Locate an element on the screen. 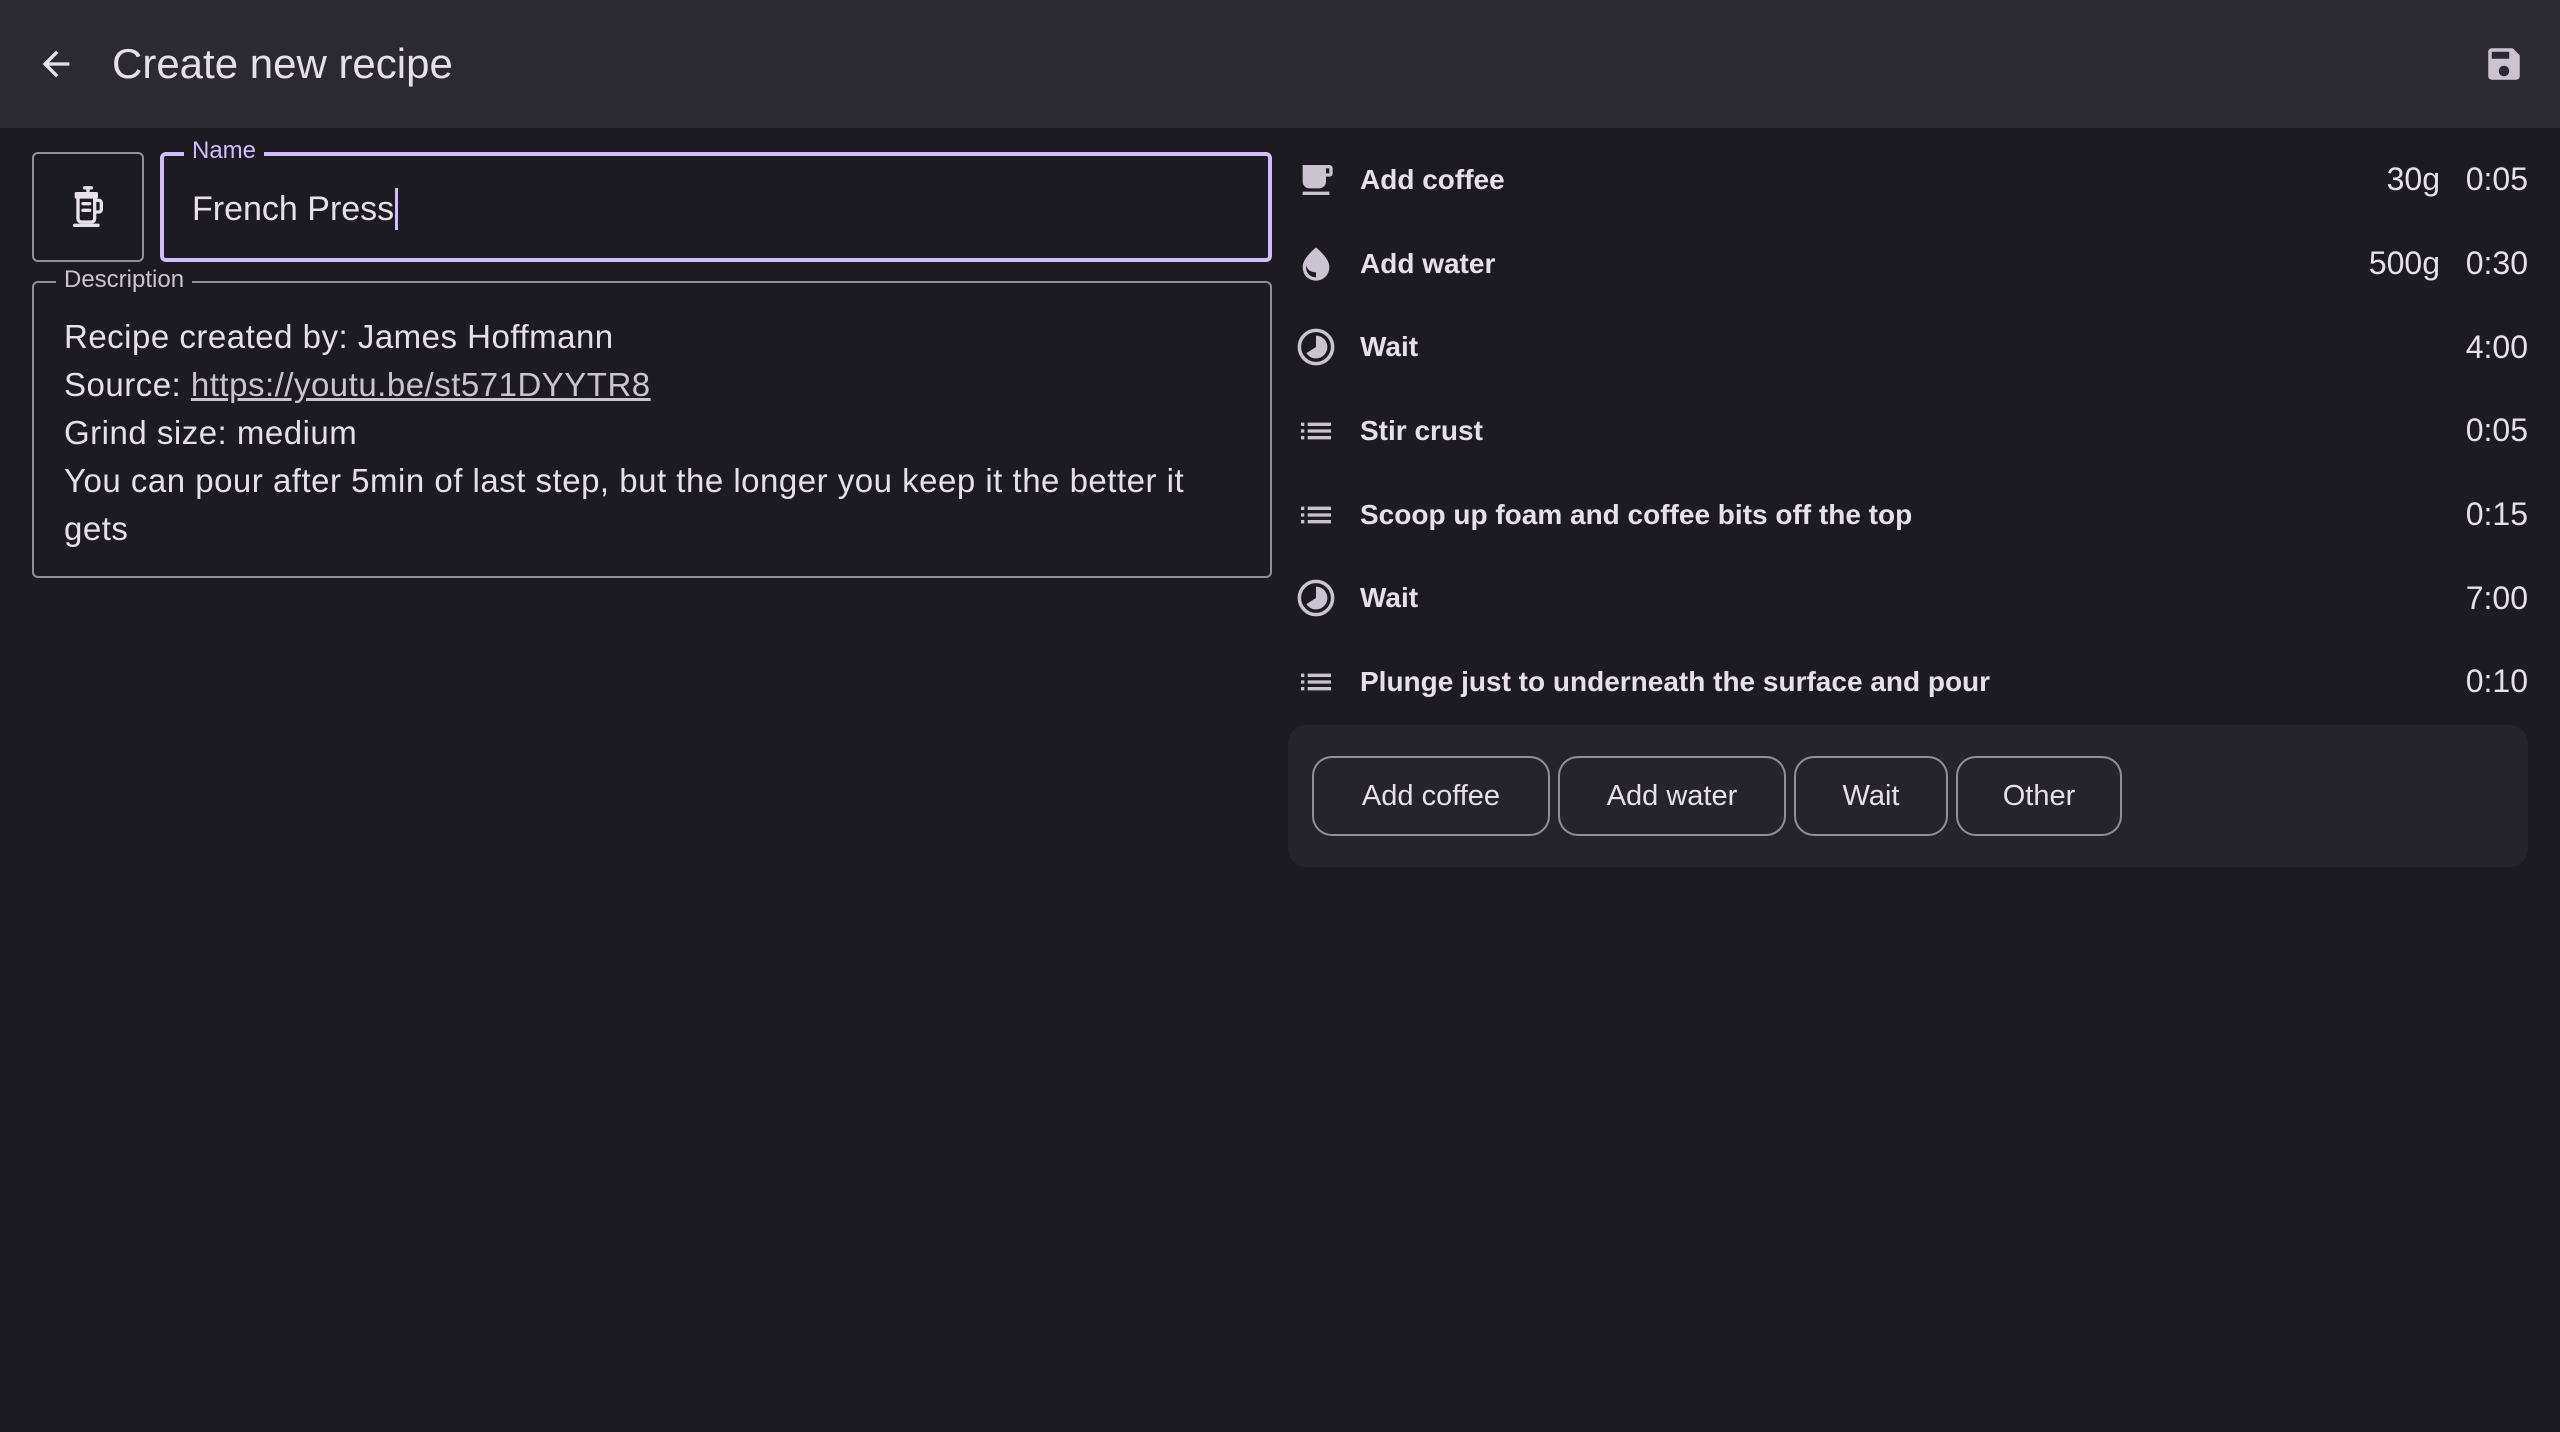  save-button is located at coordinates (2504, 64).